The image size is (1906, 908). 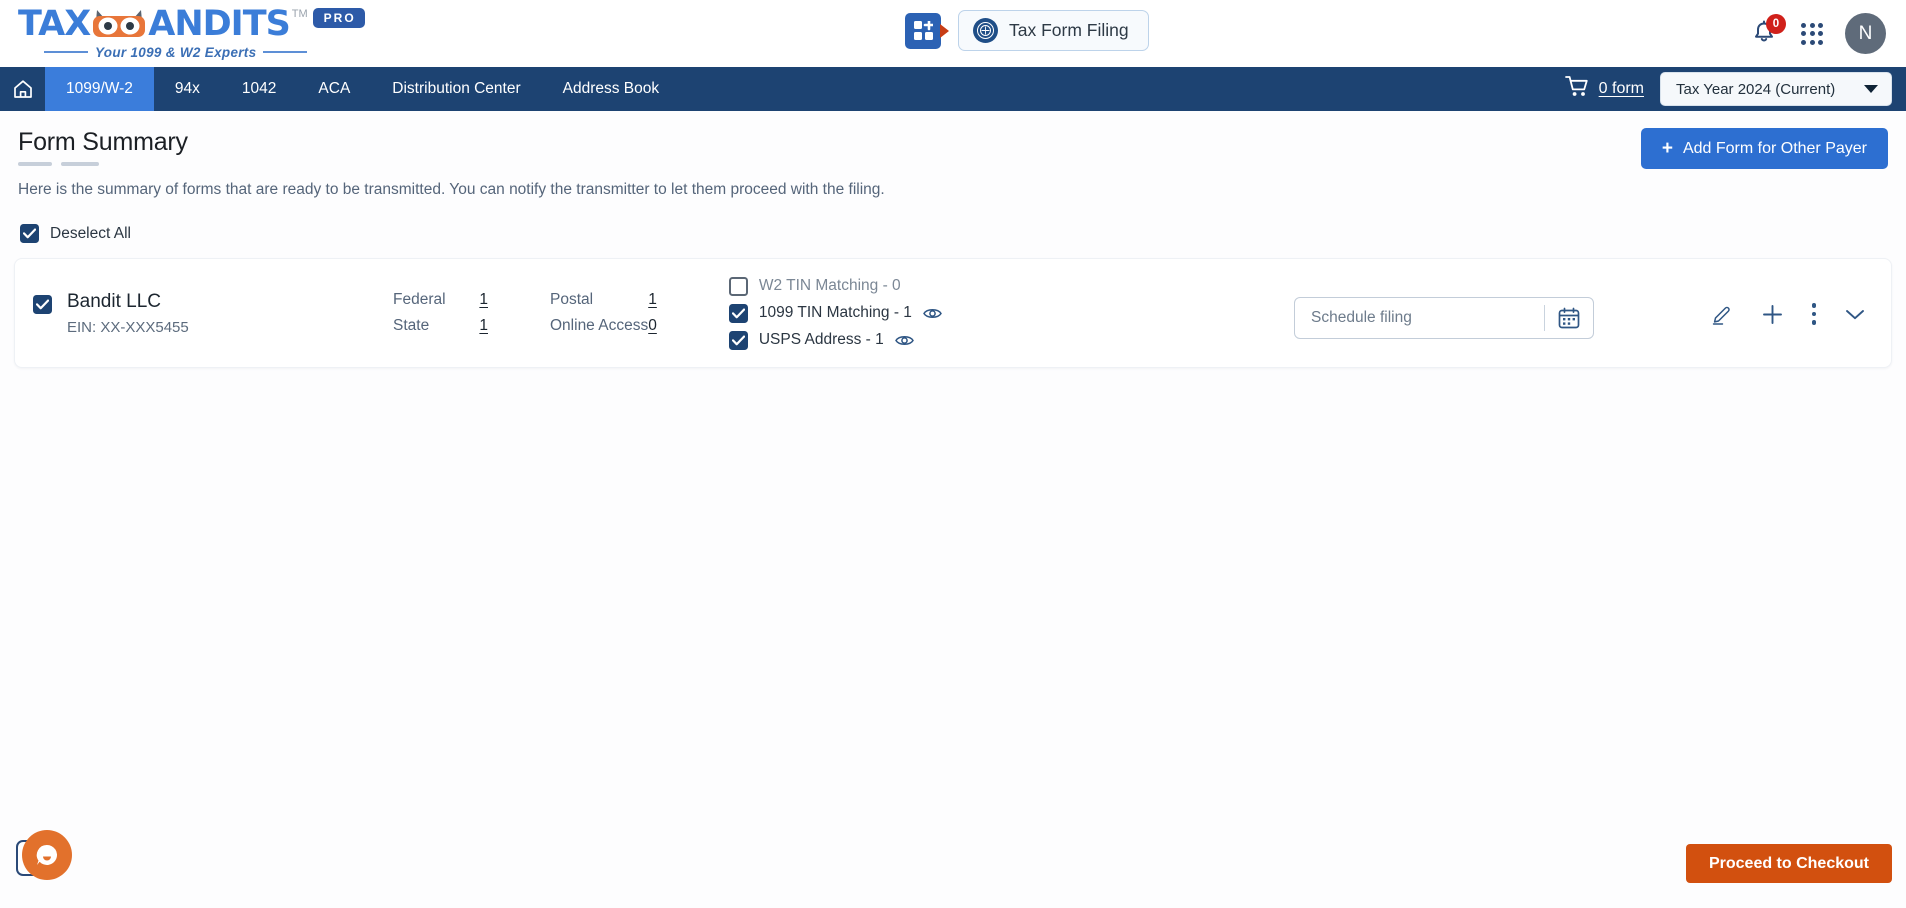 I want to click on pointer-arrow-icon, so click(x=944, y=30).